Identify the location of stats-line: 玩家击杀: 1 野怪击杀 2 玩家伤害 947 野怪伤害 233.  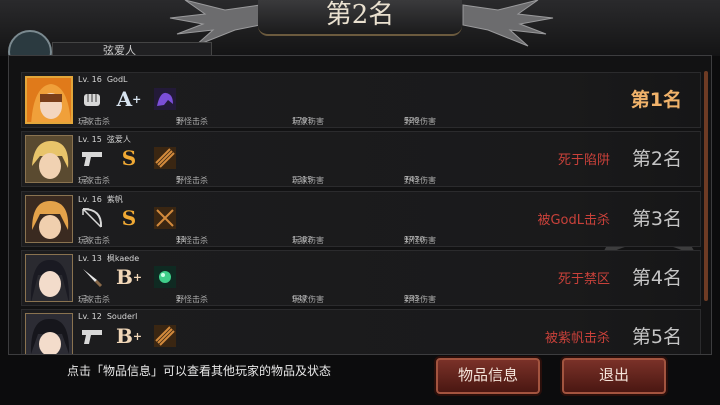
(257, 299).